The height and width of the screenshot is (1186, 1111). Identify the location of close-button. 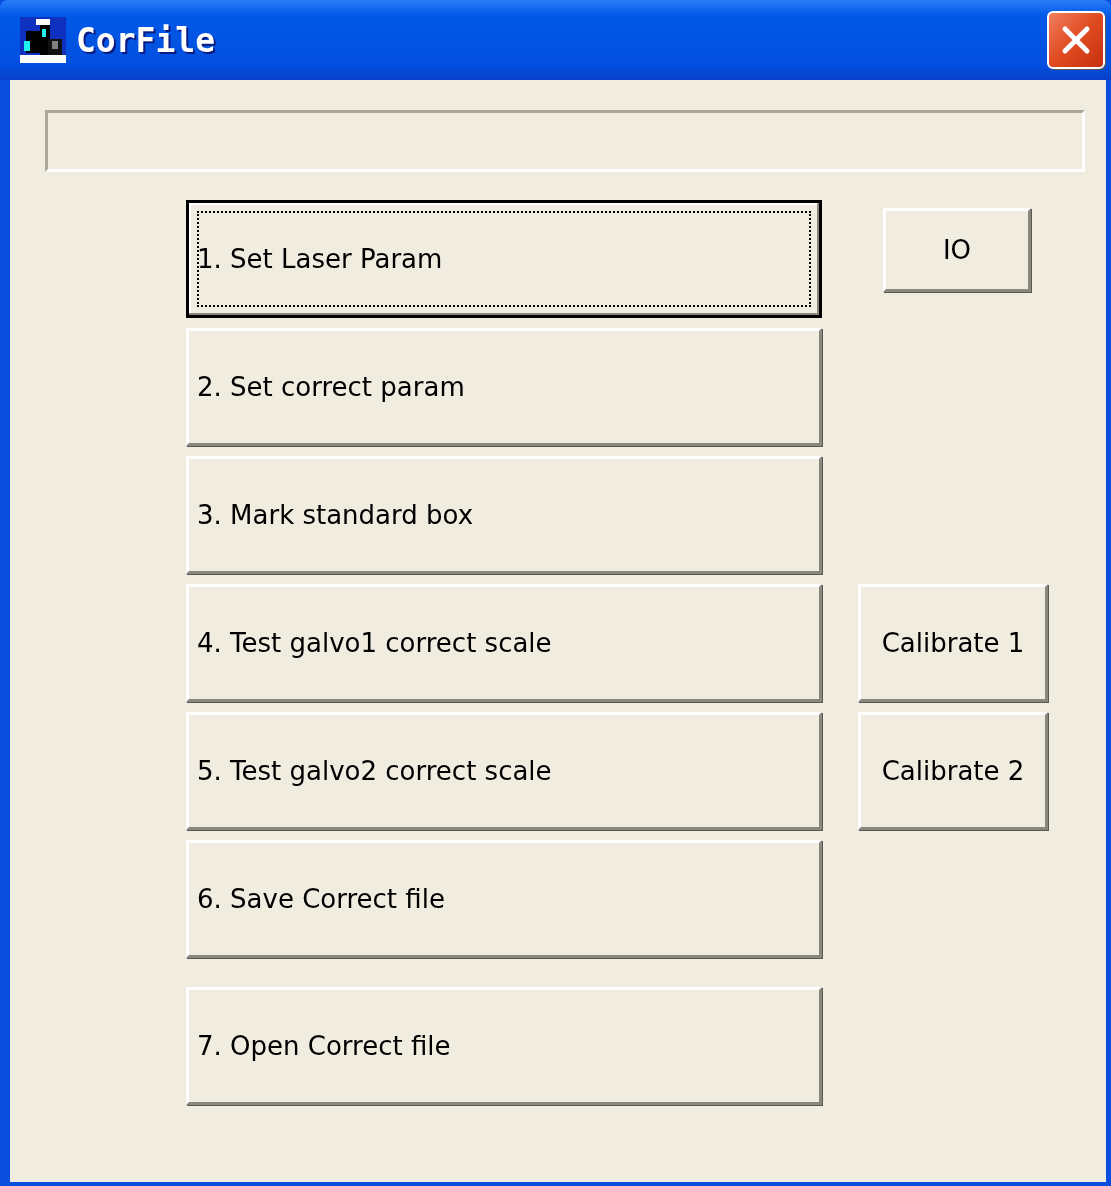
(1076, 40).